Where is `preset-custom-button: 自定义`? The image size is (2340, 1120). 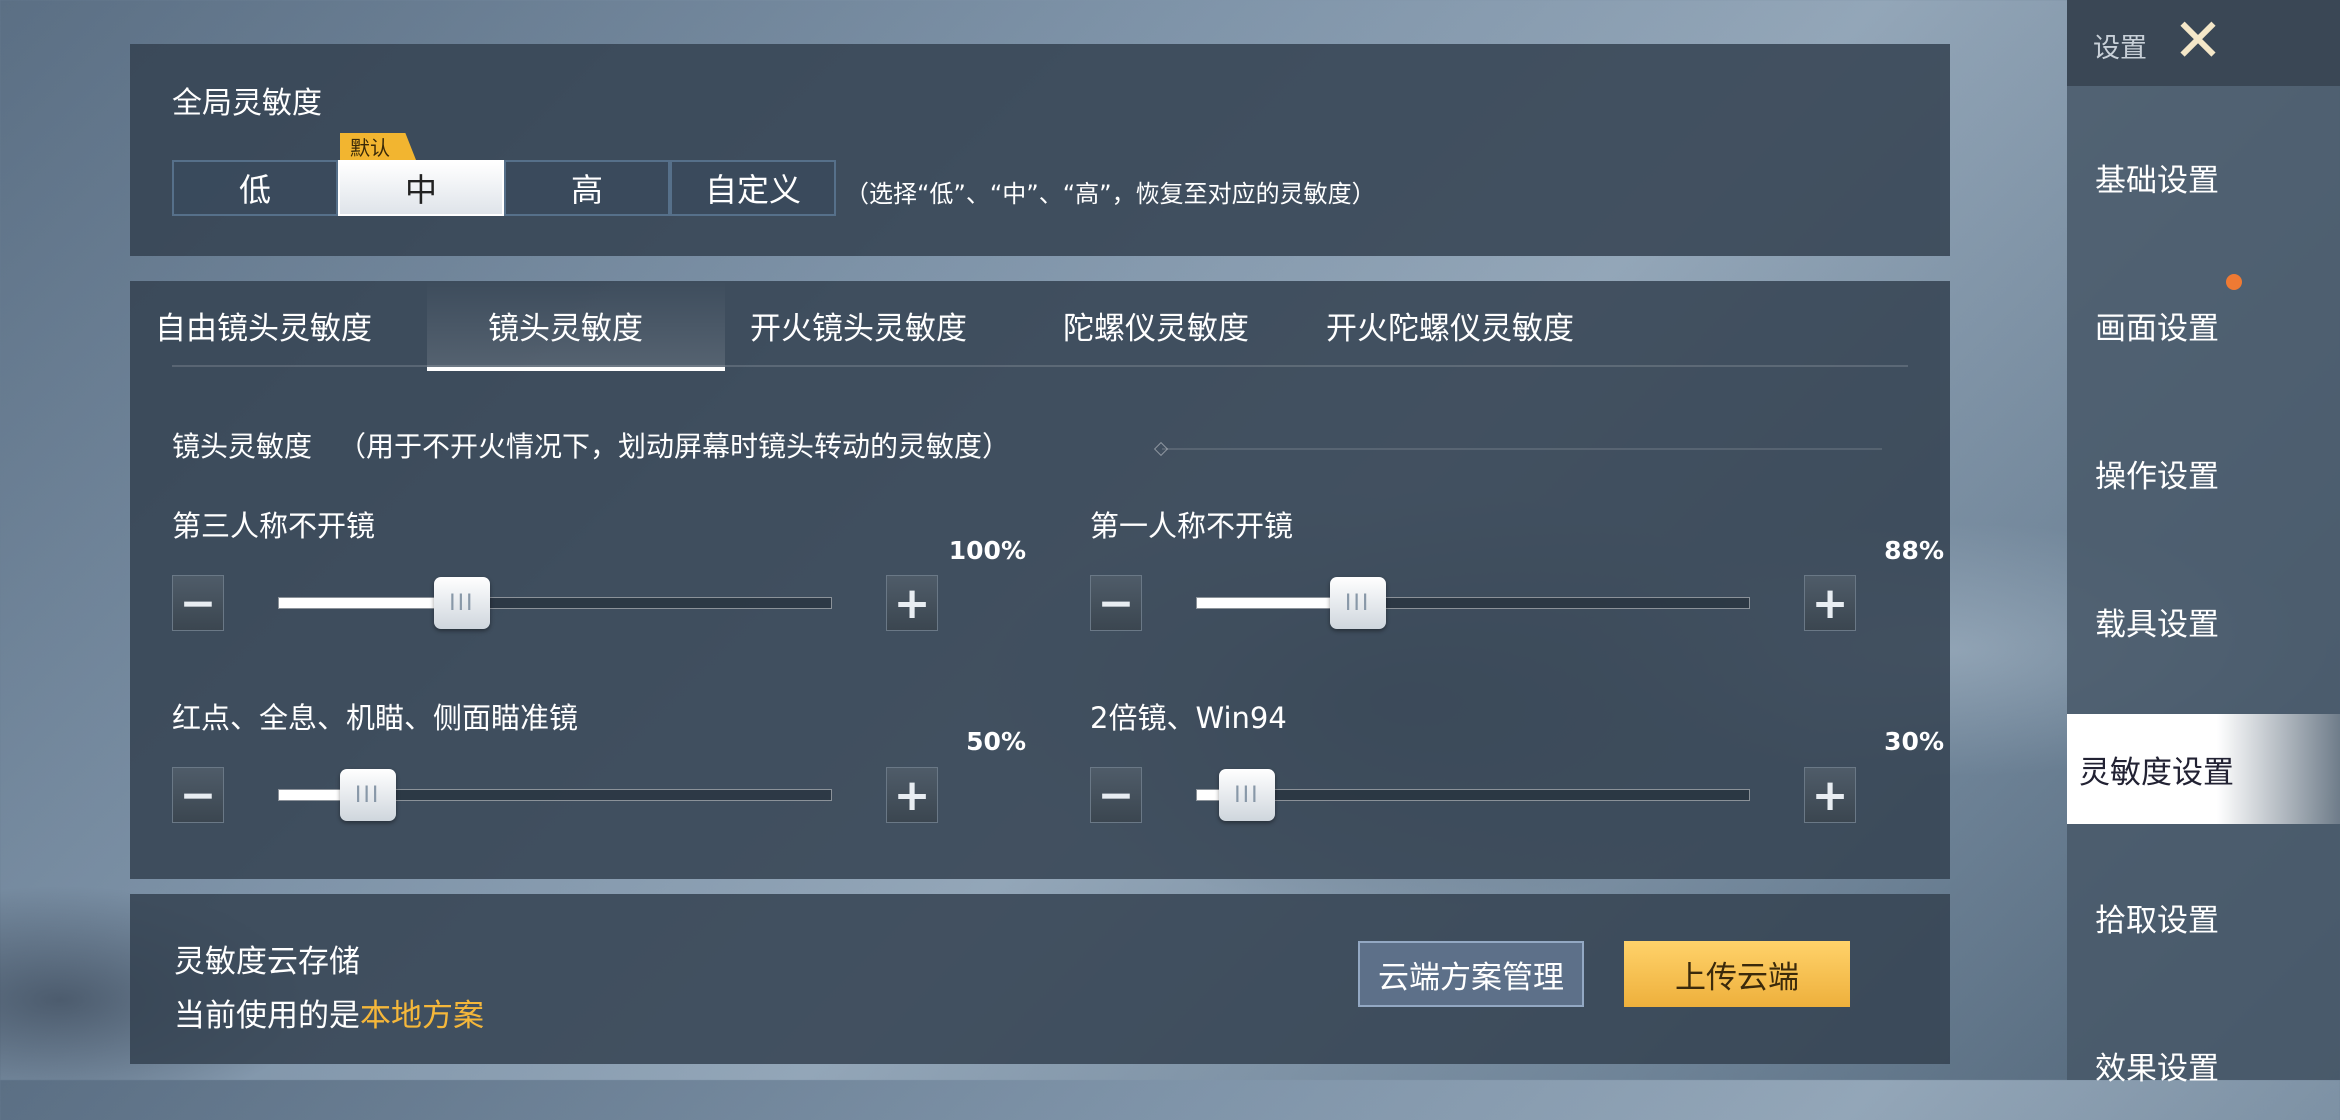
preset-custom-button: 自定义 is located at coordinates (753, 188).